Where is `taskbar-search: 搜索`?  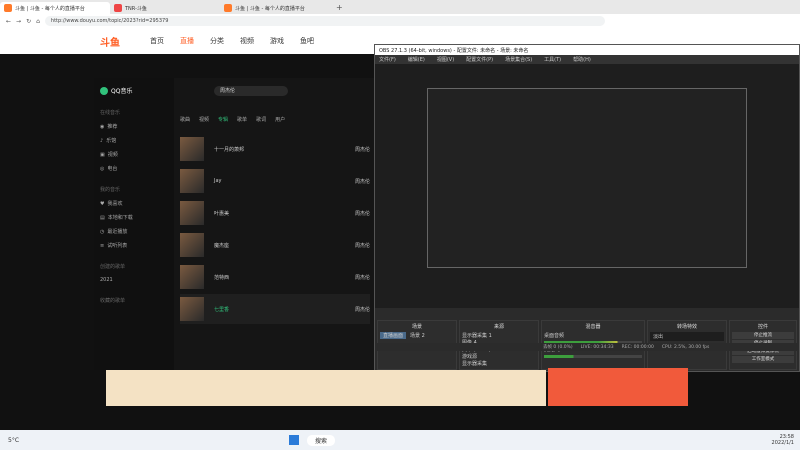
taskbar-search: 搜索 is located at coordinates (321, 440).